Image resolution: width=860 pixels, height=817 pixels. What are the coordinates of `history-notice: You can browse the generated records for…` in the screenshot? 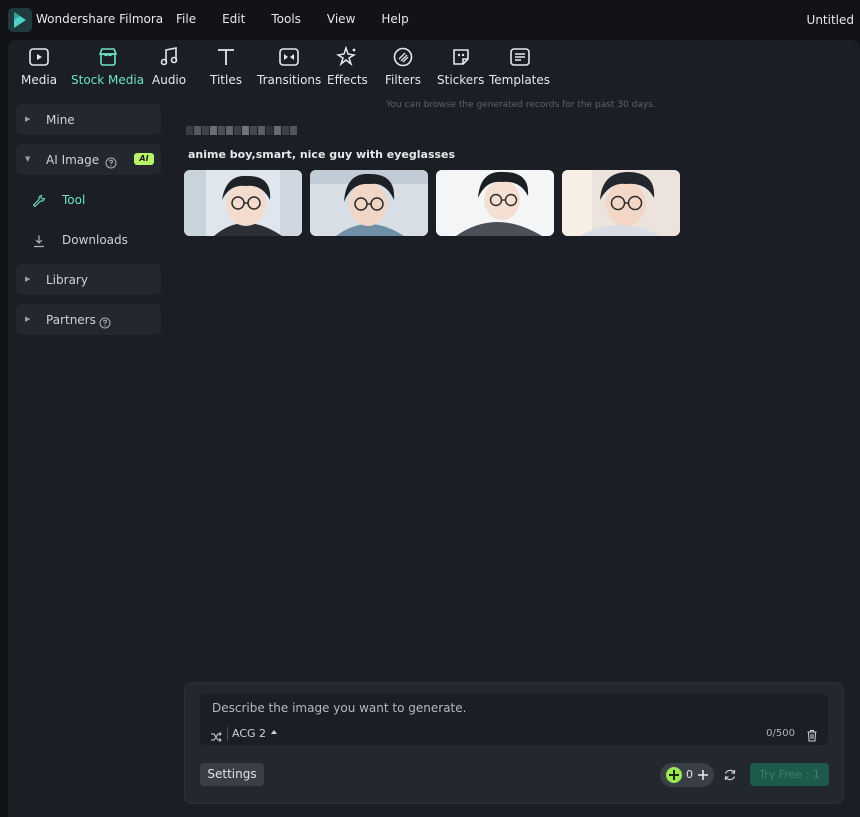 It's located at (521, 105).